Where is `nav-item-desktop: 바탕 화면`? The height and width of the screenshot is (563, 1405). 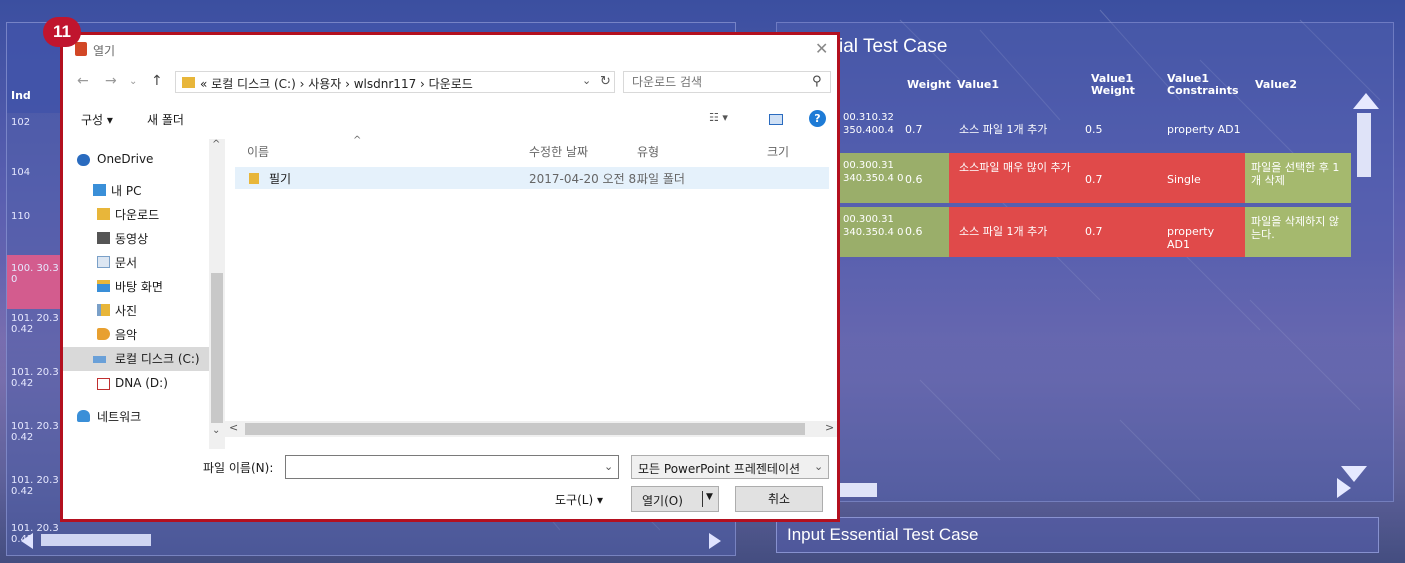 nav-item-desktop: 바탕 화면 is located at coordinates (136, 287).